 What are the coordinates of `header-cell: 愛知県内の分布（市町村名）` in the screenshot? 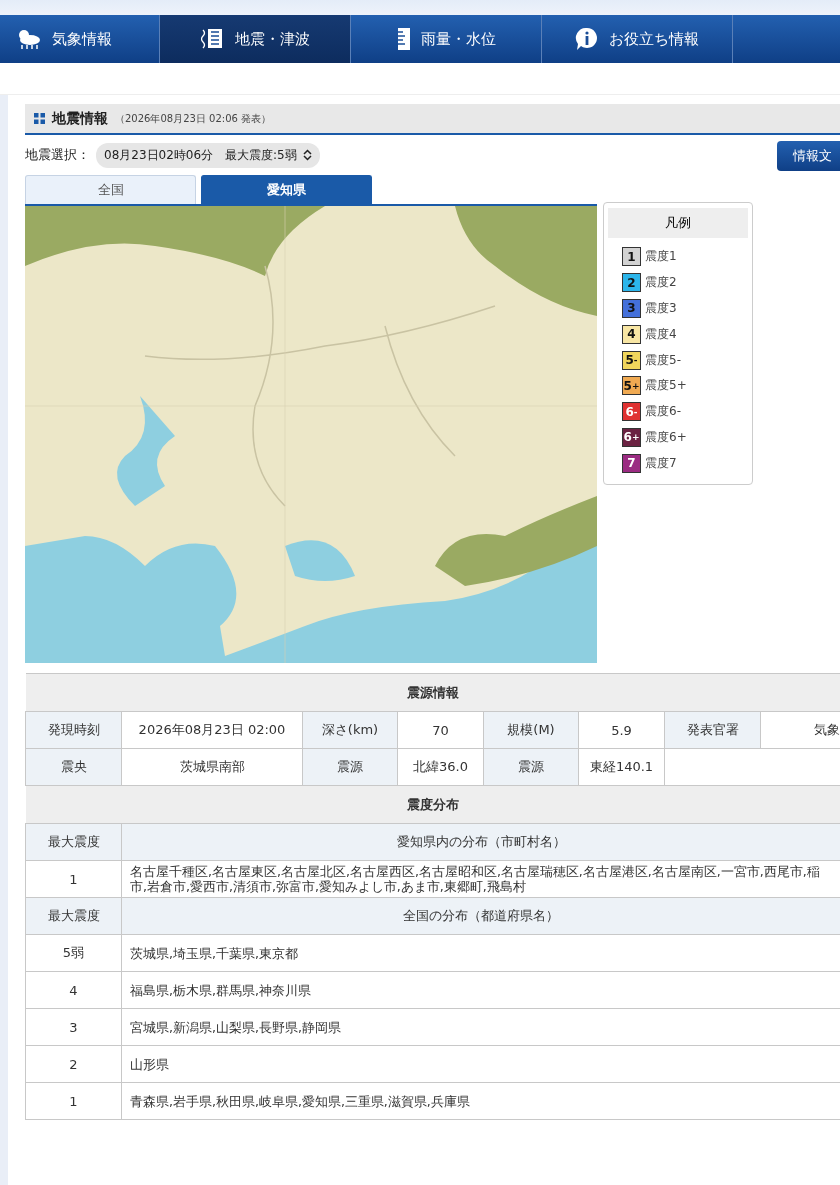 It's located at (480, 842).